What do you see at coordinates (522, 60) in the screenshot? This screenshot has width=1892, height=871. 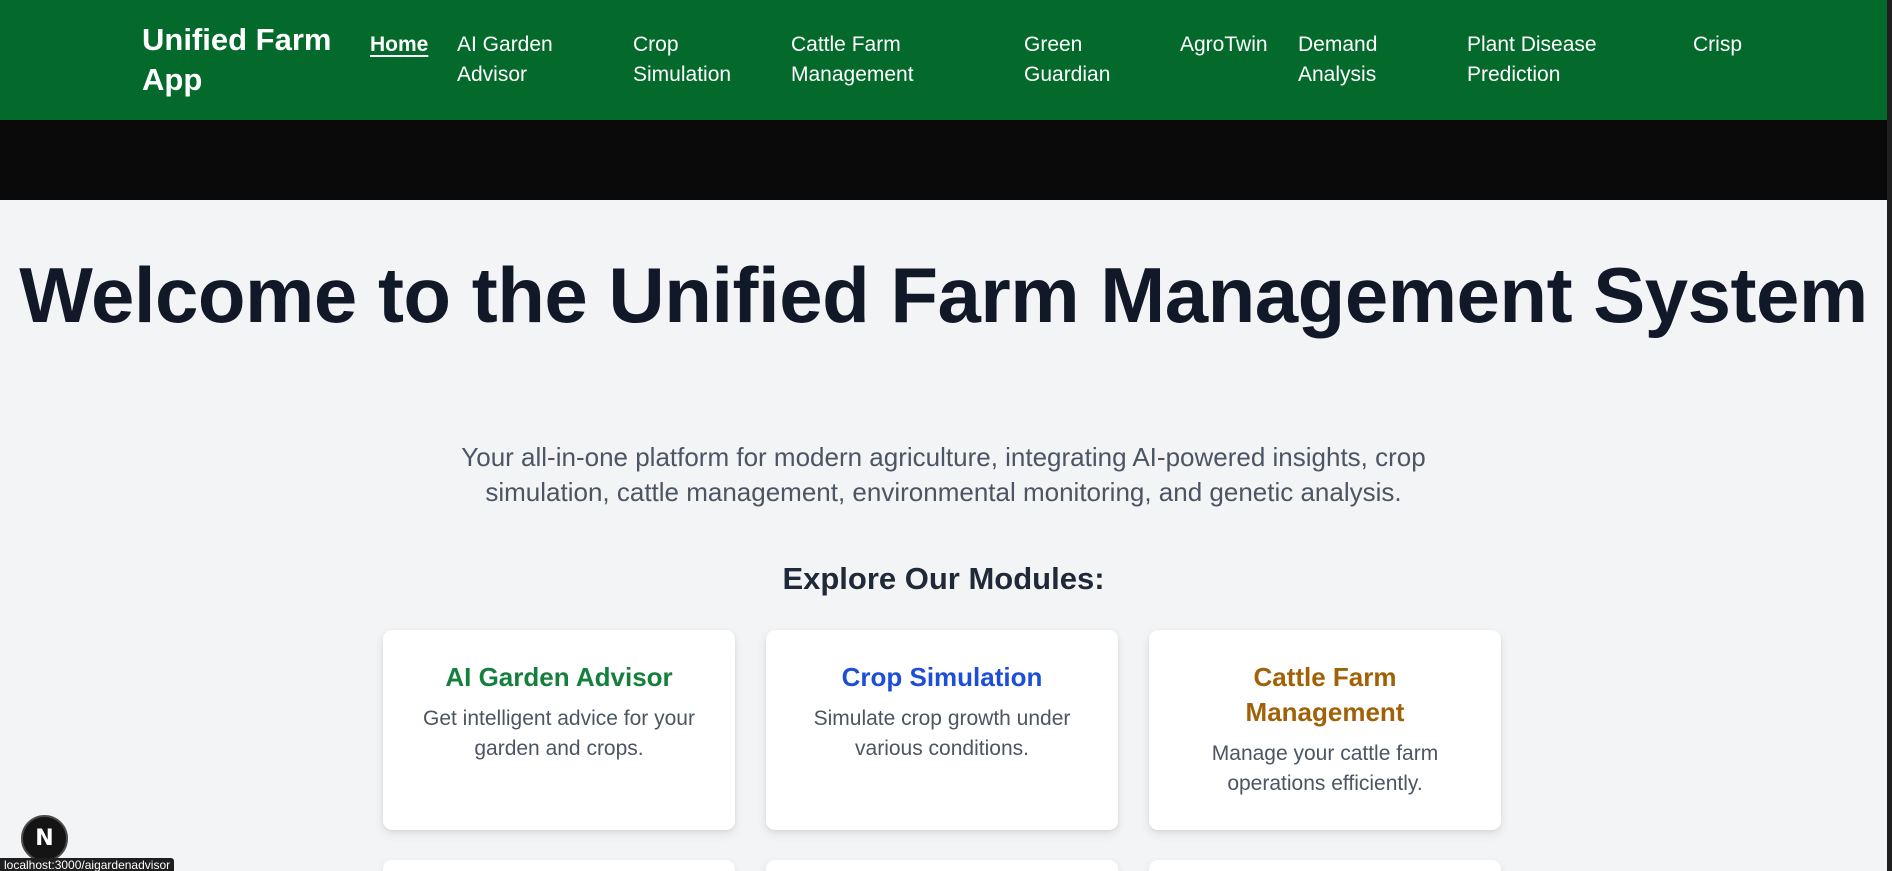 I see `nav-link-ai-garden-advisor: AI Garden Advisor` at bounding box center [522, 60].